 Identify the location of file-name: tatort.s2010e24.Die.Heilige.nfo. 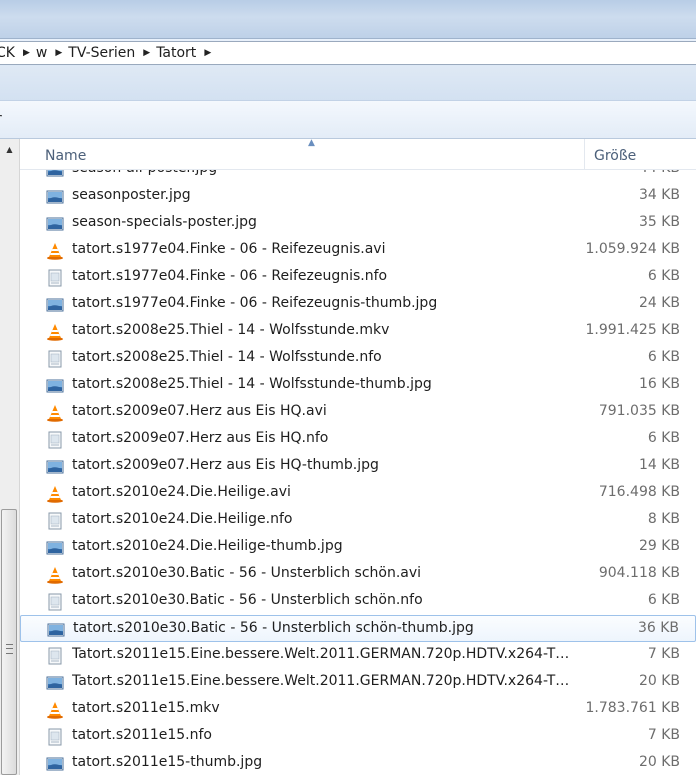
(182, 519).